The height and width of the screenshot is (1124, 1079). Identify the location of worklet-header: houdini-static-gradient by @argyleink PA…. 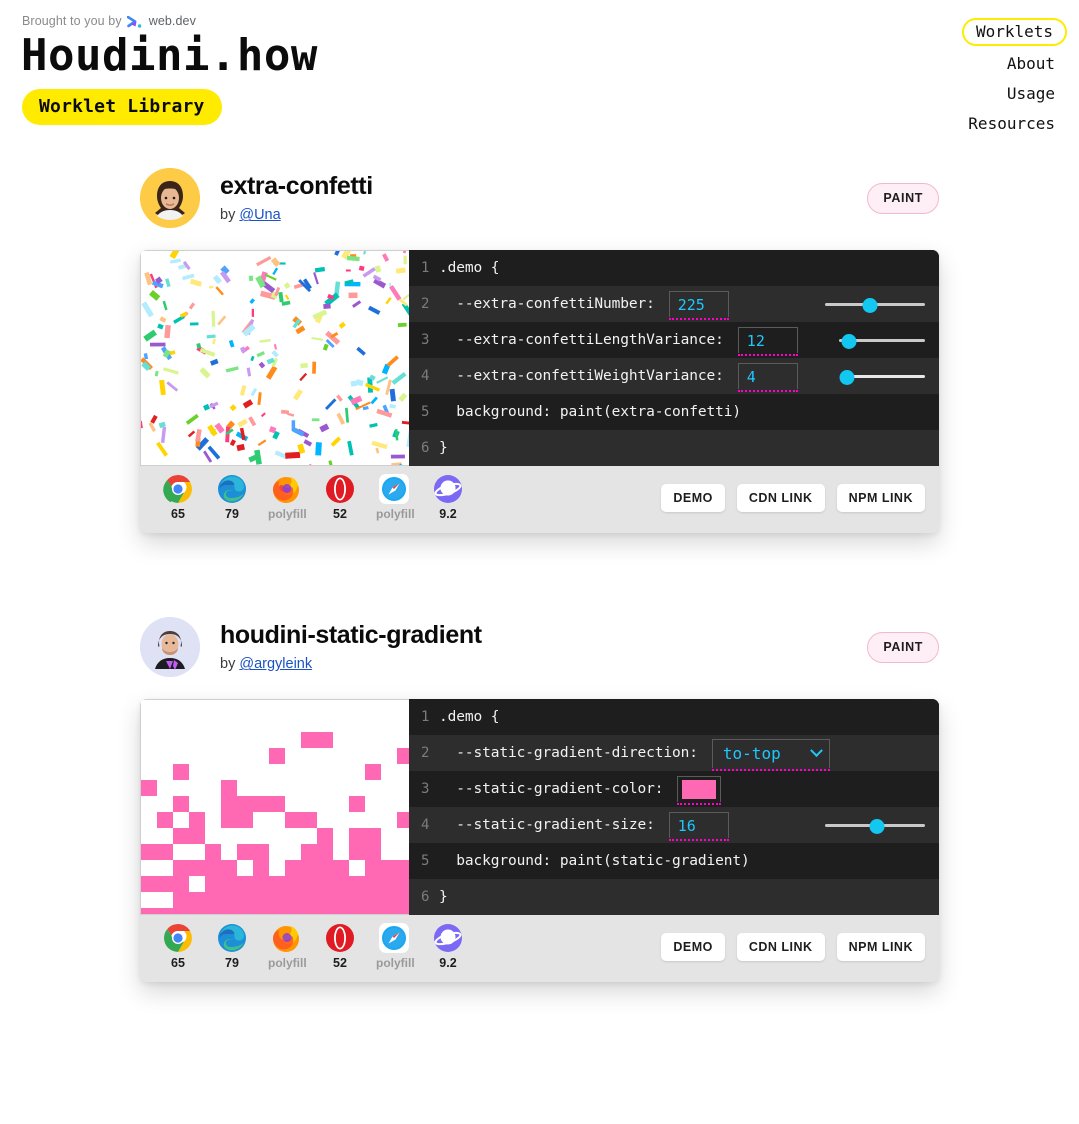
(539, 647).